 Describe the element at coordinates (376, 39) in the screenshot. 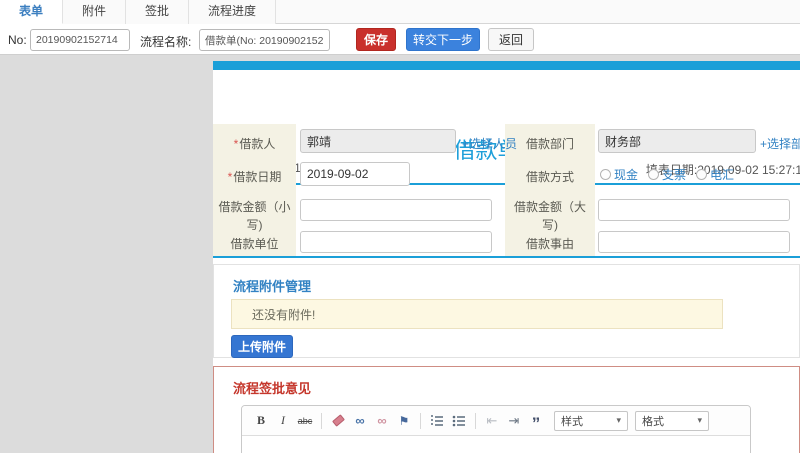

I see `save-button: 保存` at that location.